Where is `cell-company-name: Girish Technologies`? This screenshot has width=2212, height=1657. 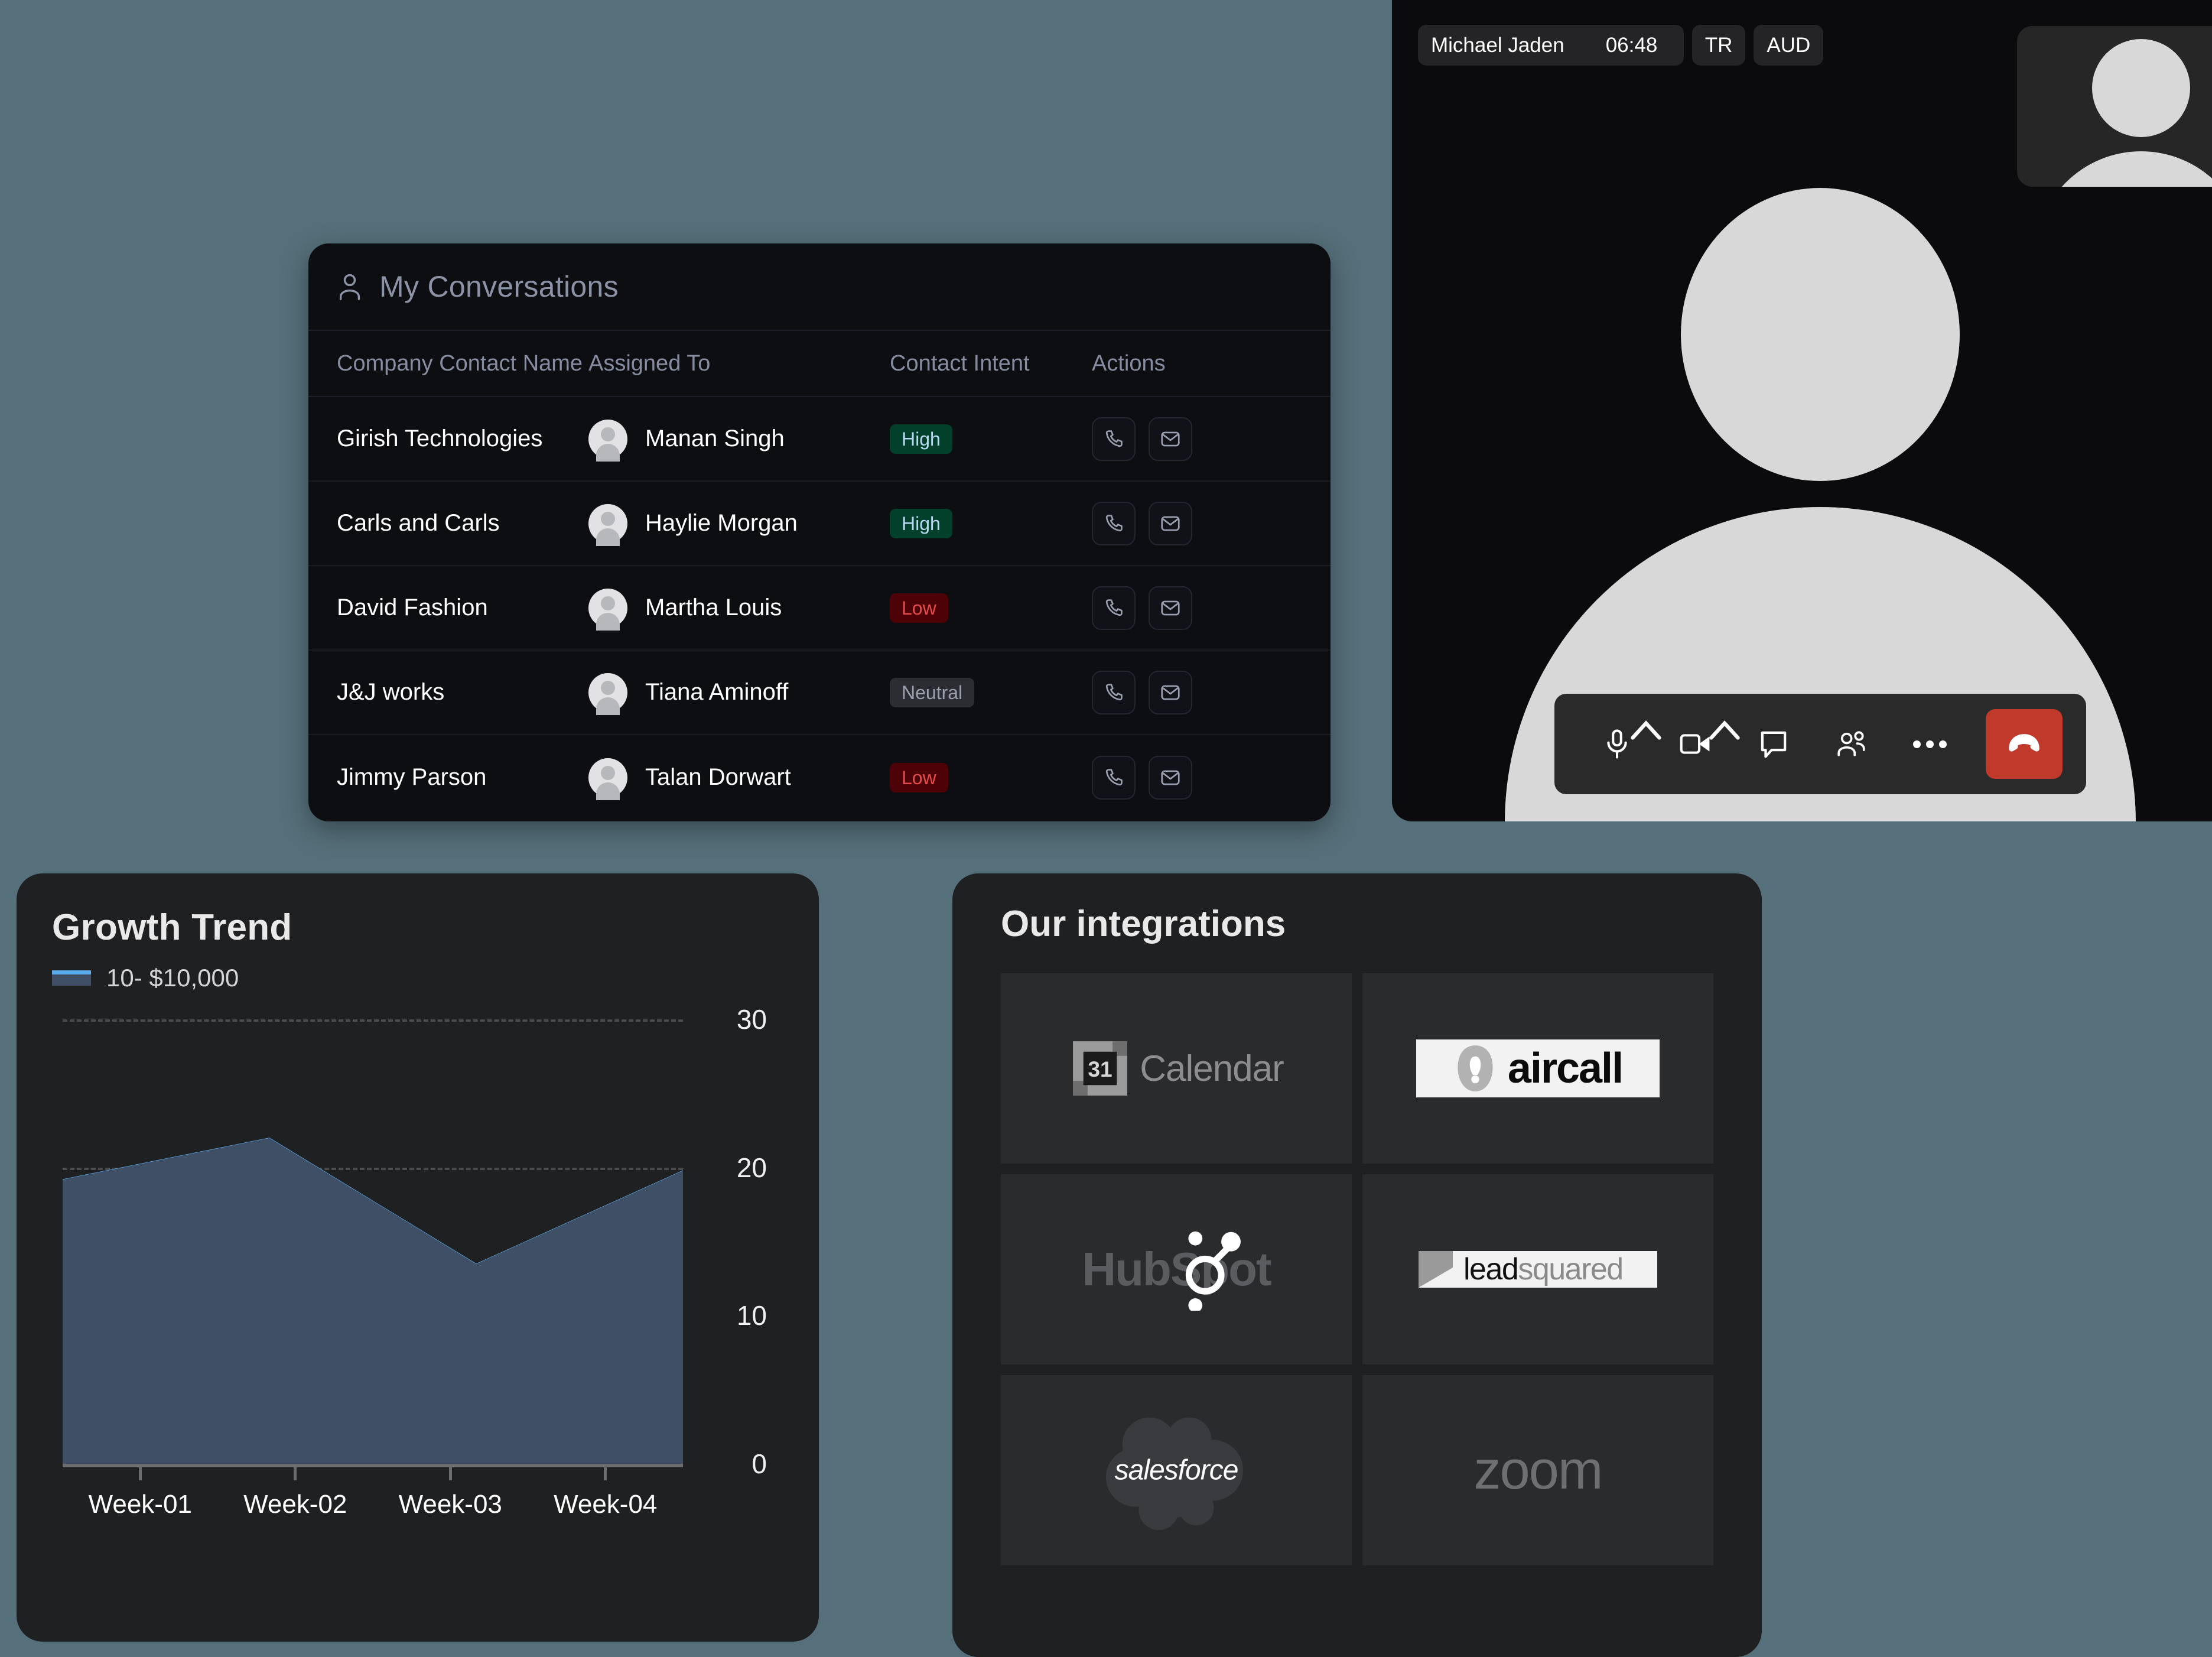
cell-company-name: Girish Technologies is located at coordinates (440, 438).